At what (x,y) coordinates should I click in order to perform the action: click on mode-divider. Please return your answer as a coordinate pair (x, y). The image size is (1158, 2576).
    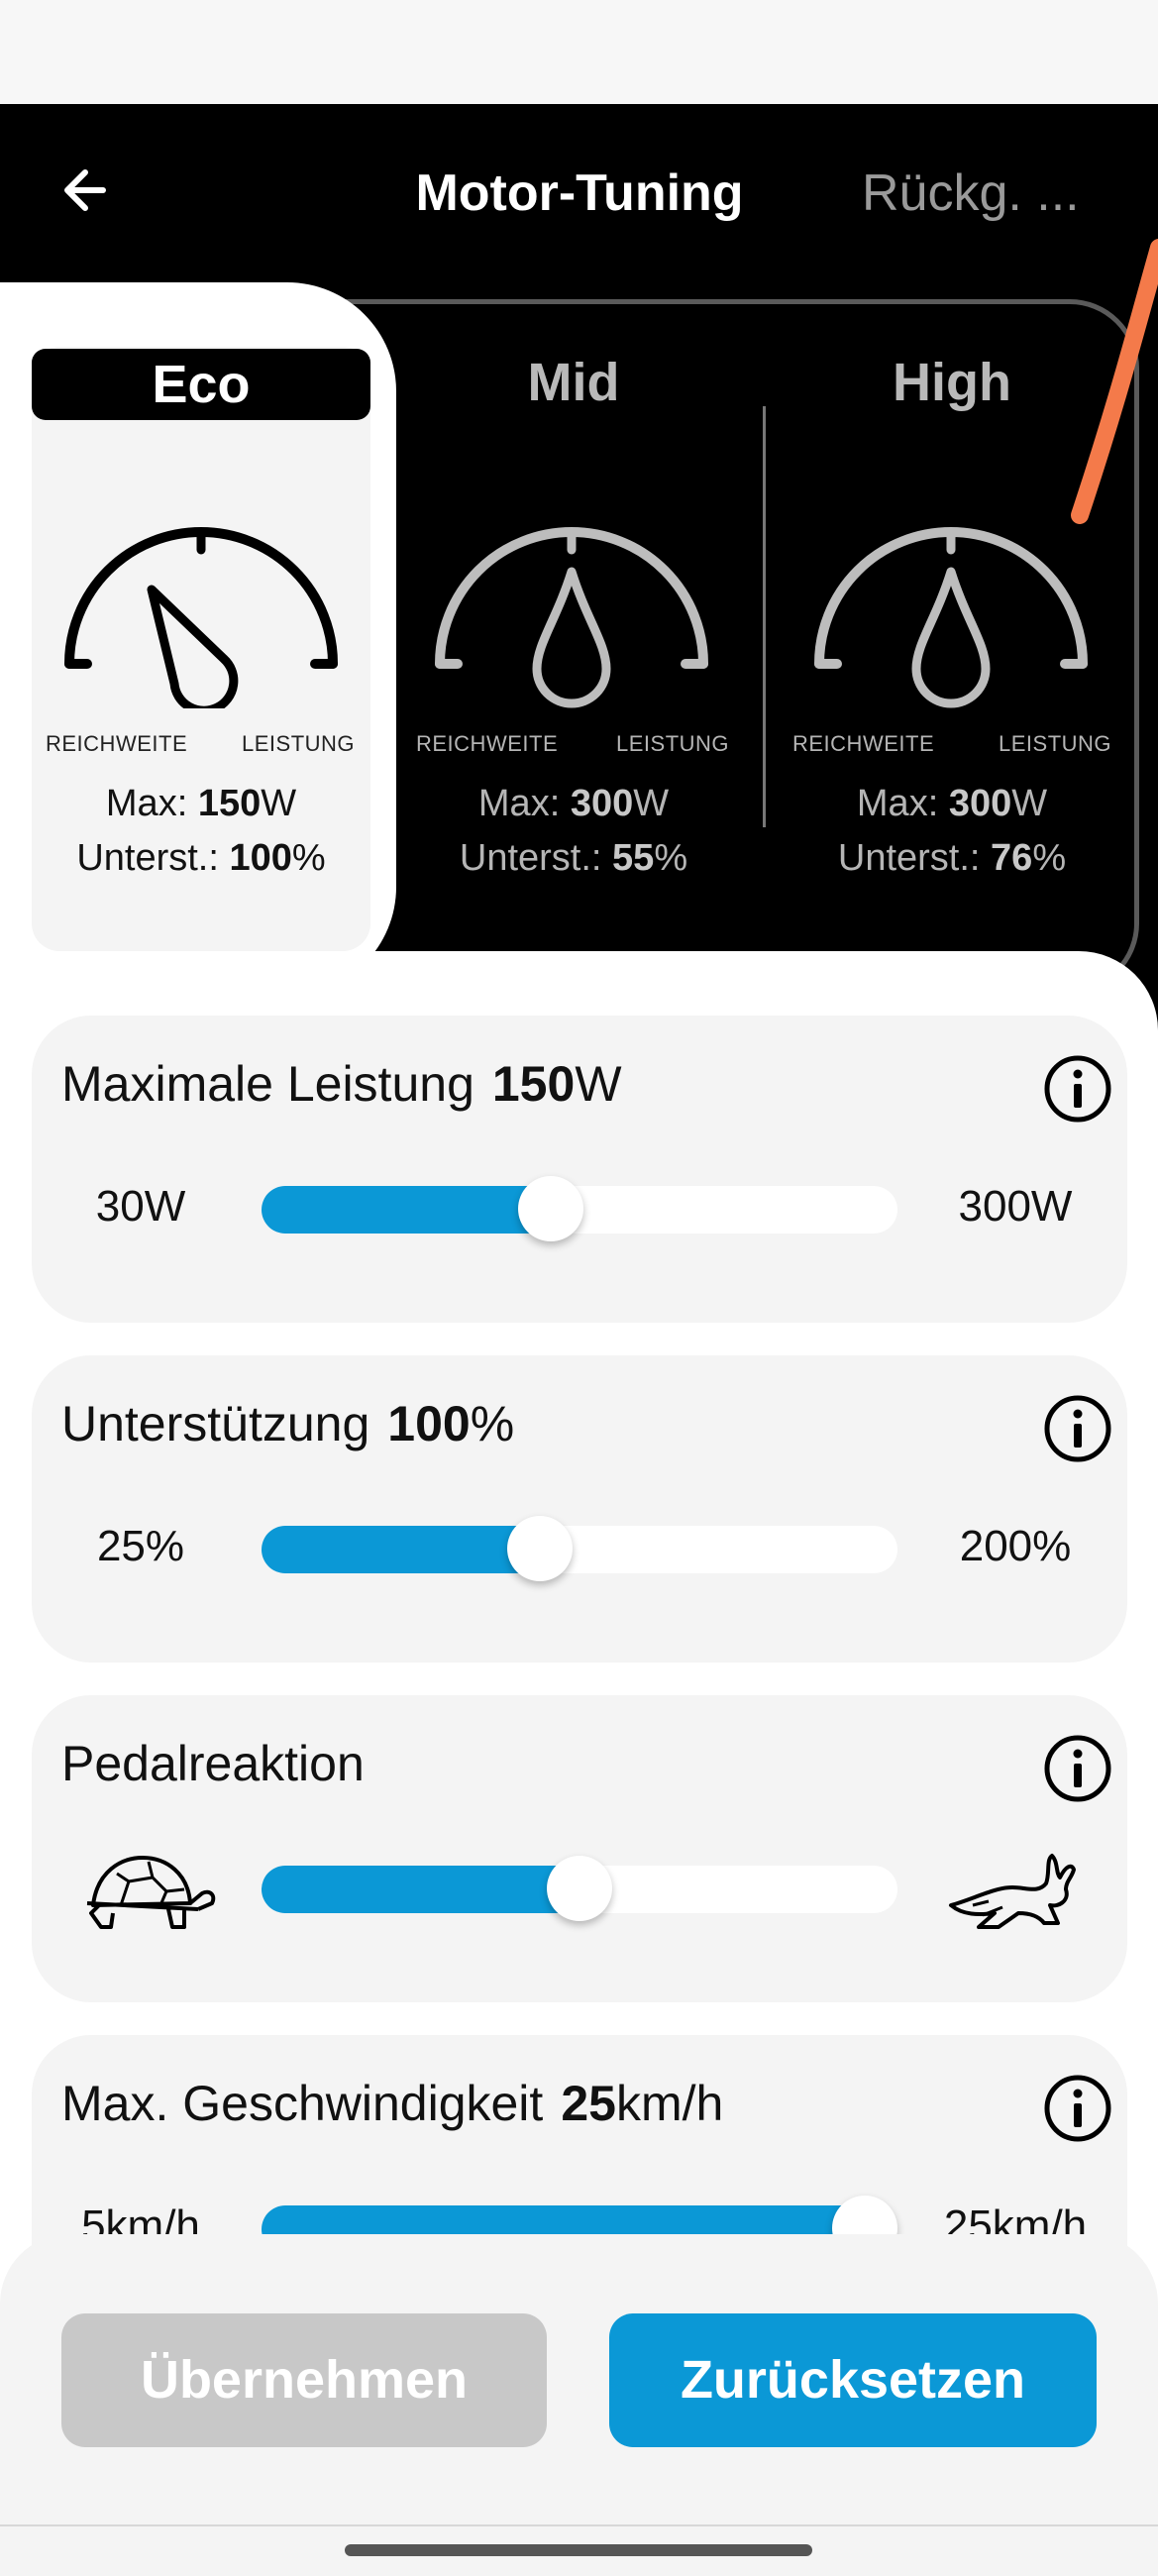
    Looking at the image, I should click on (765, 616).